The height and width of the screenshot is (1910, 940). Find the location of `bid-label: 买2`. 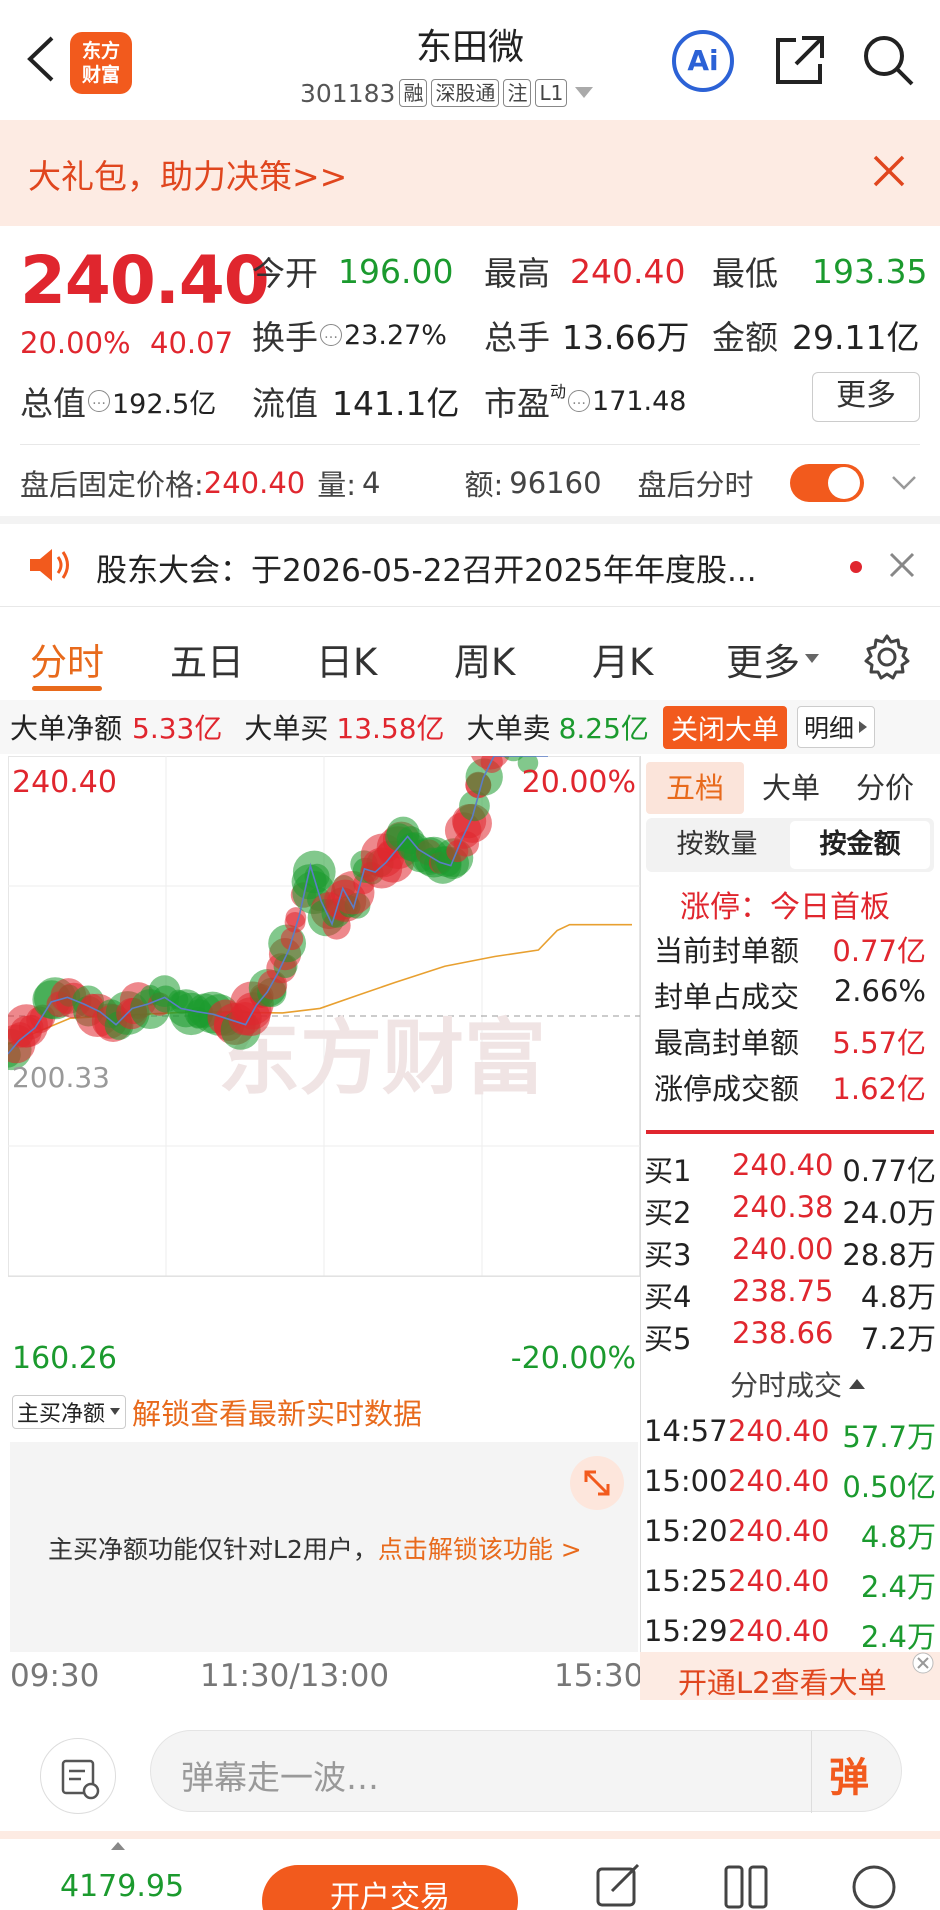

bid-label: 买2 is located at coordinates (668, 1213).